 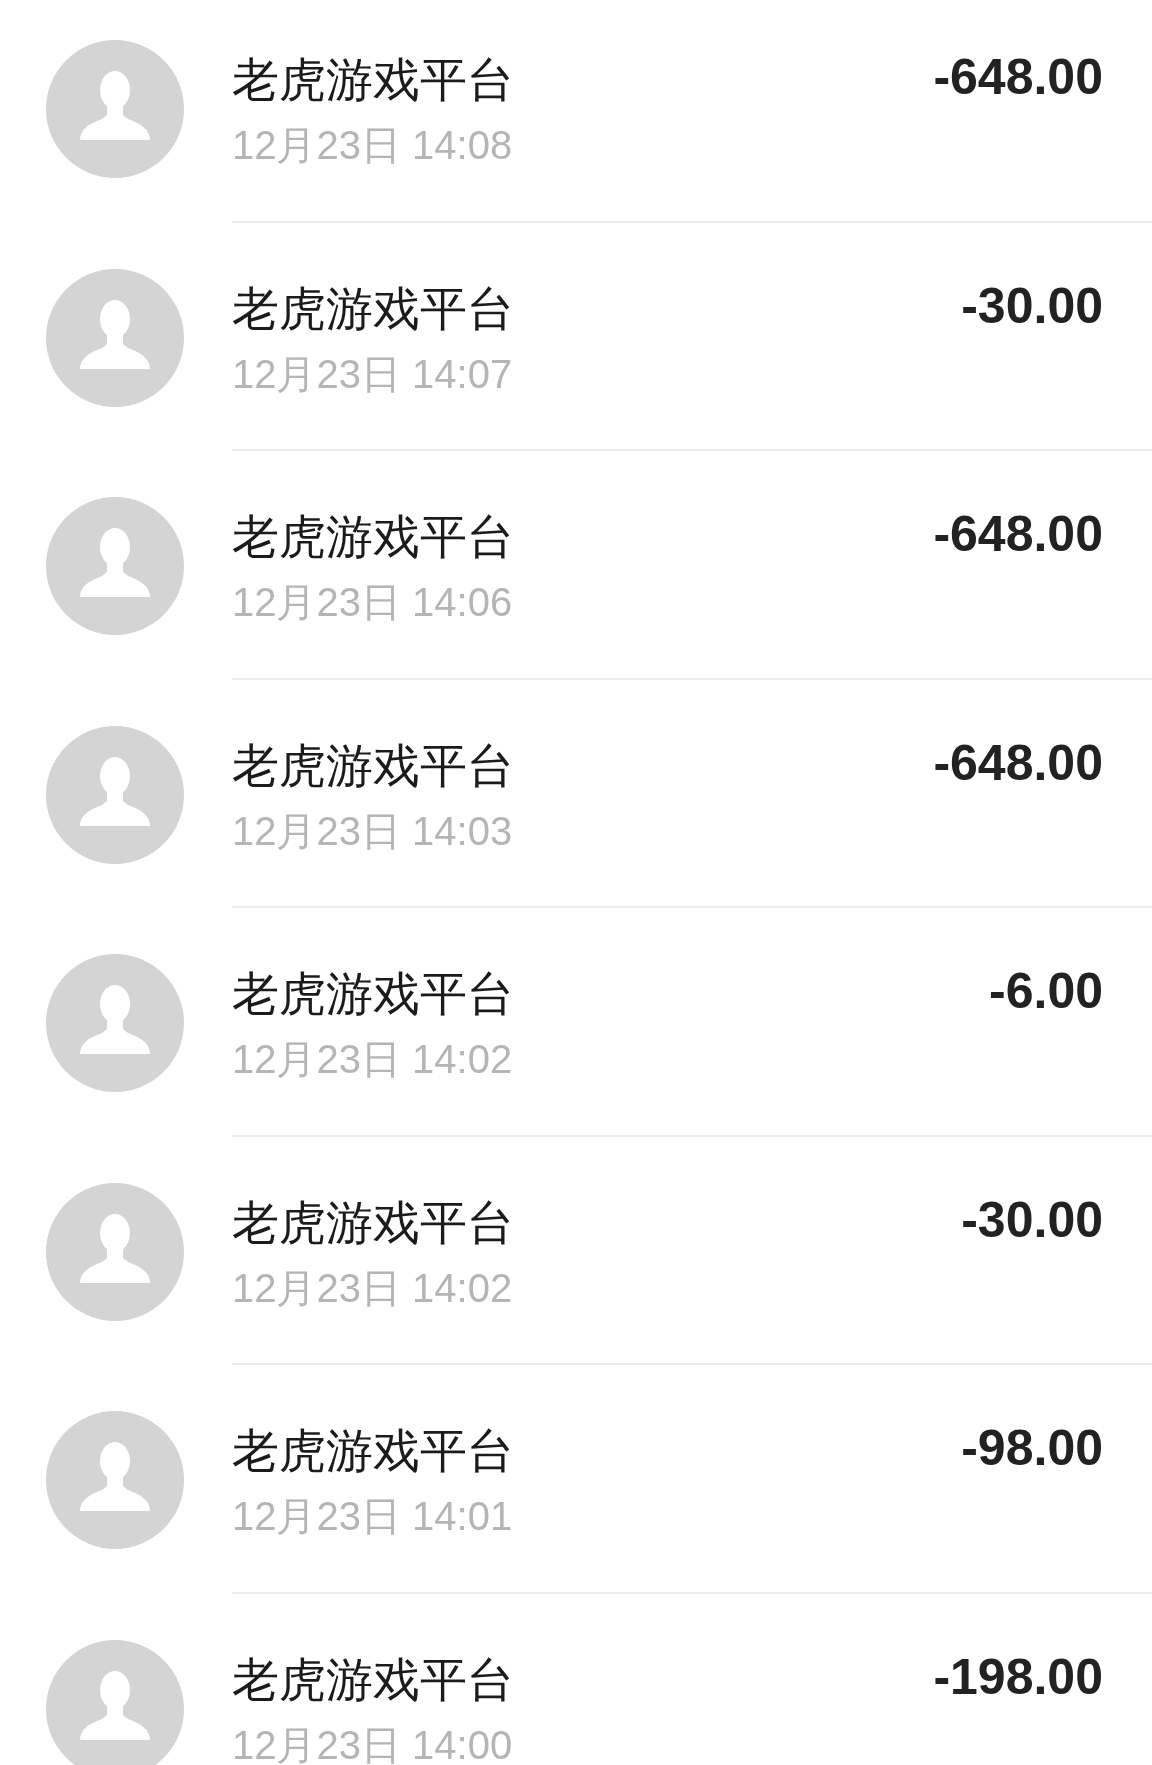 I want to click on transaction-time: 12月23日 14:08, so click(x=372, y=145).